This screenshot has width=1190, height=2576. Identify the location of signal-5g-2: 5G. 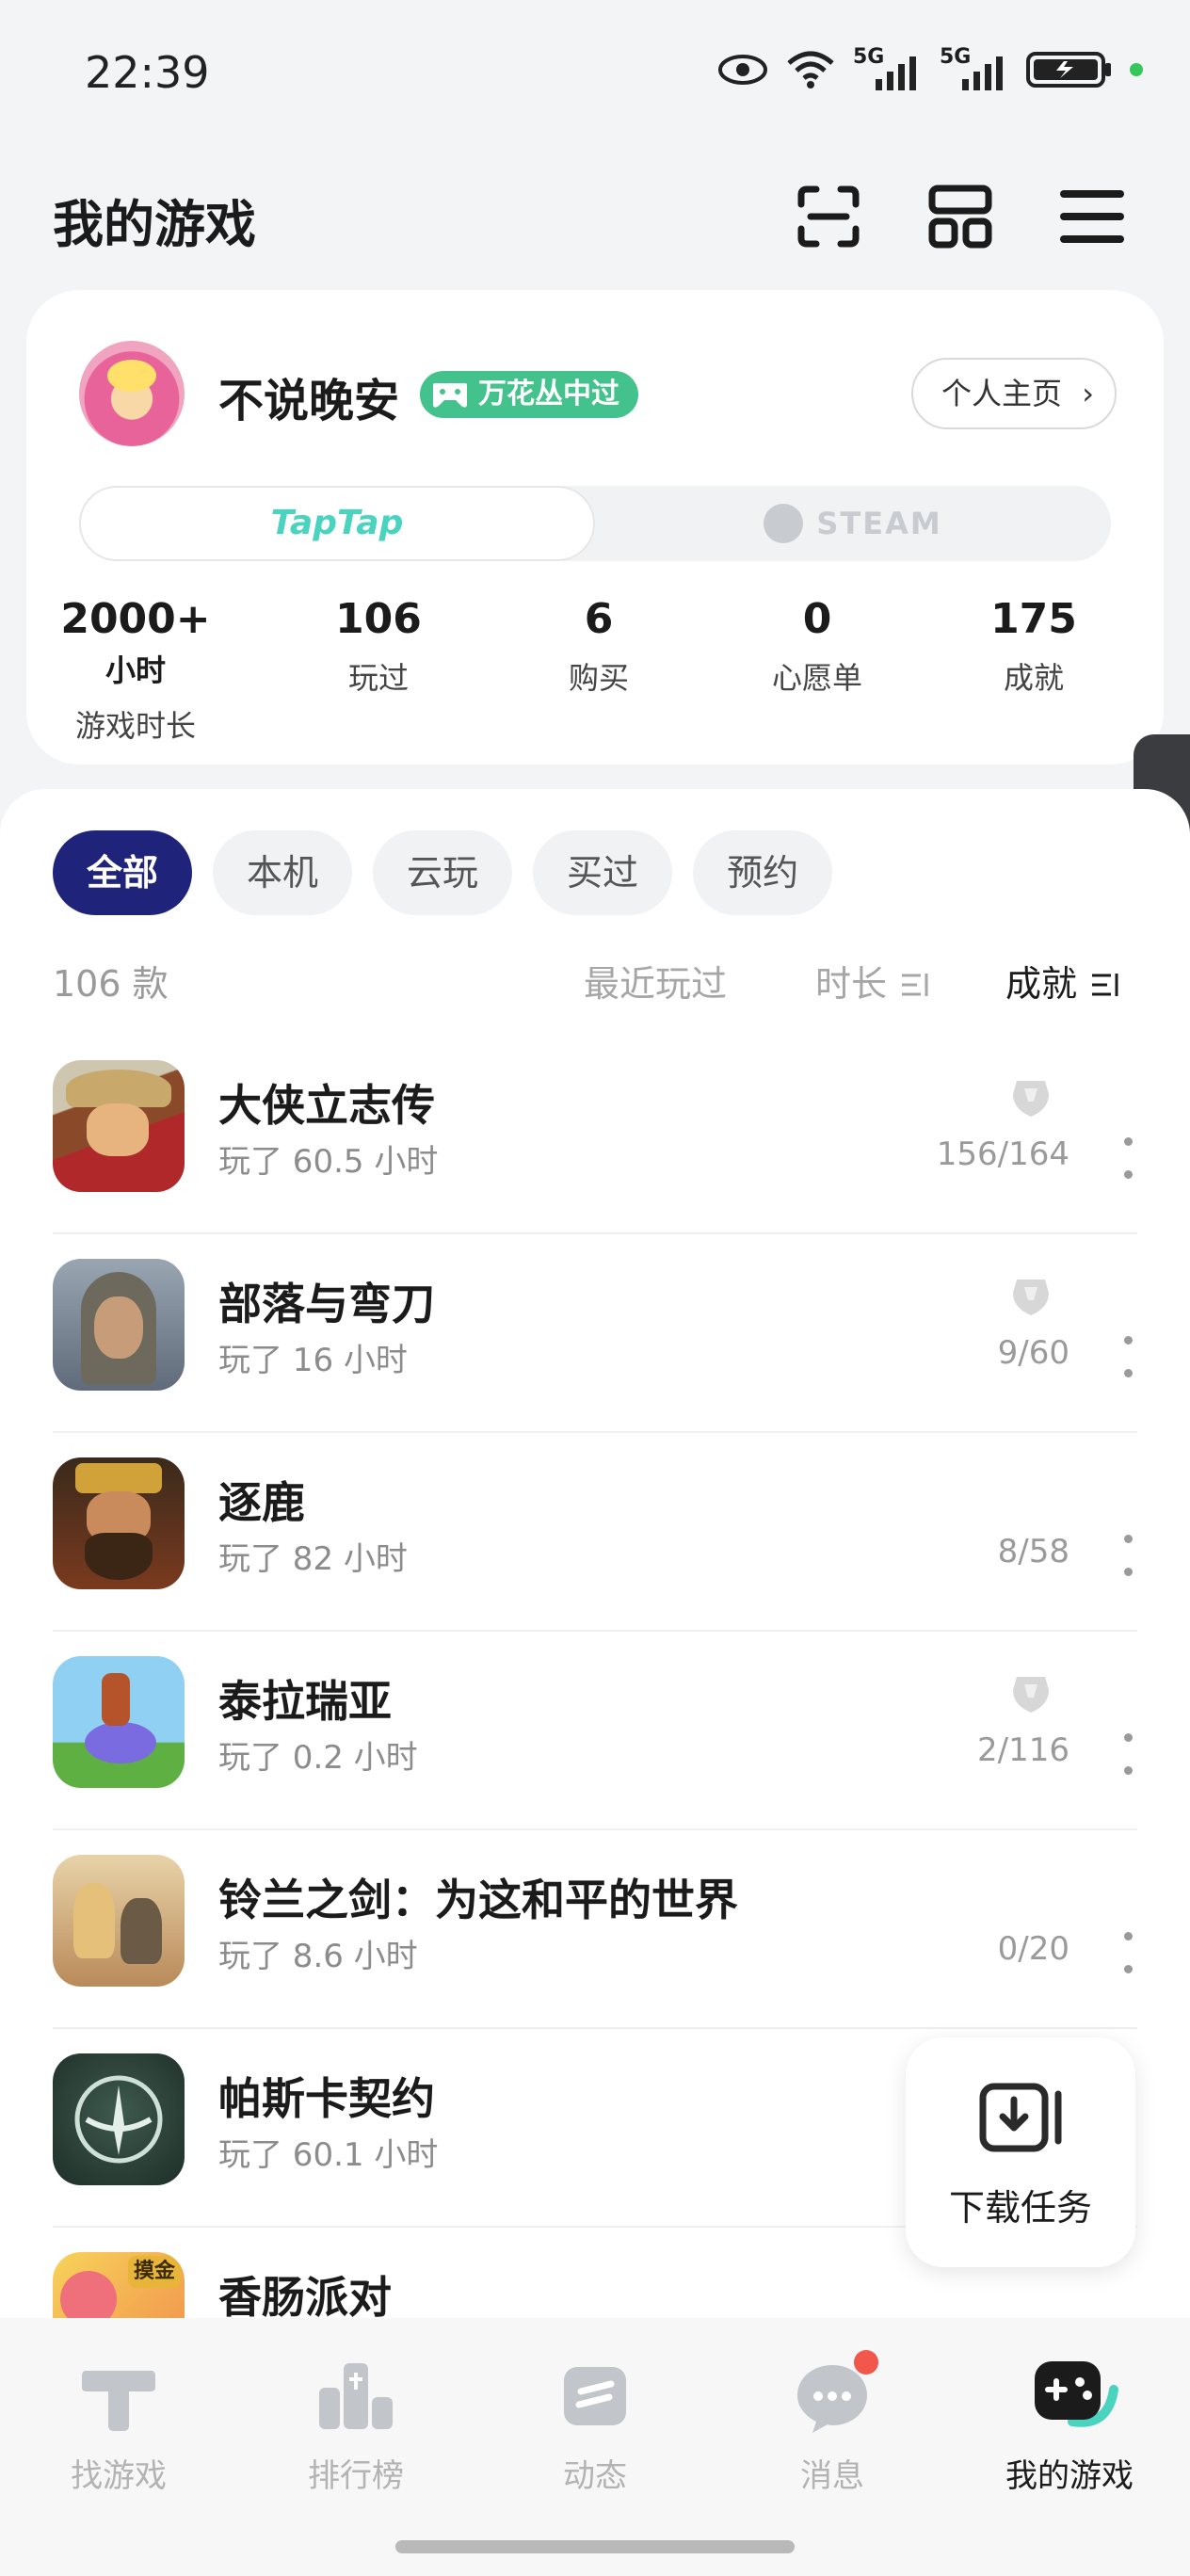
(974, 67).